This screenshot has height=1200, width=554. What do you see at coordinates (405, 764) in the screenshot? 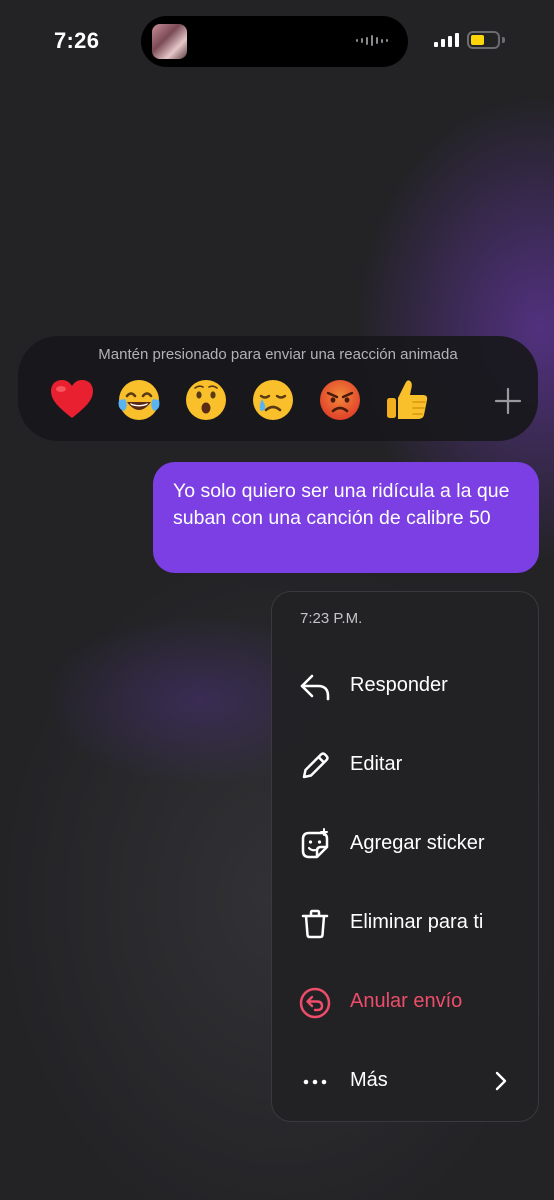
I see `menu-item-edit: Editar` at bounding box center [405, 764].